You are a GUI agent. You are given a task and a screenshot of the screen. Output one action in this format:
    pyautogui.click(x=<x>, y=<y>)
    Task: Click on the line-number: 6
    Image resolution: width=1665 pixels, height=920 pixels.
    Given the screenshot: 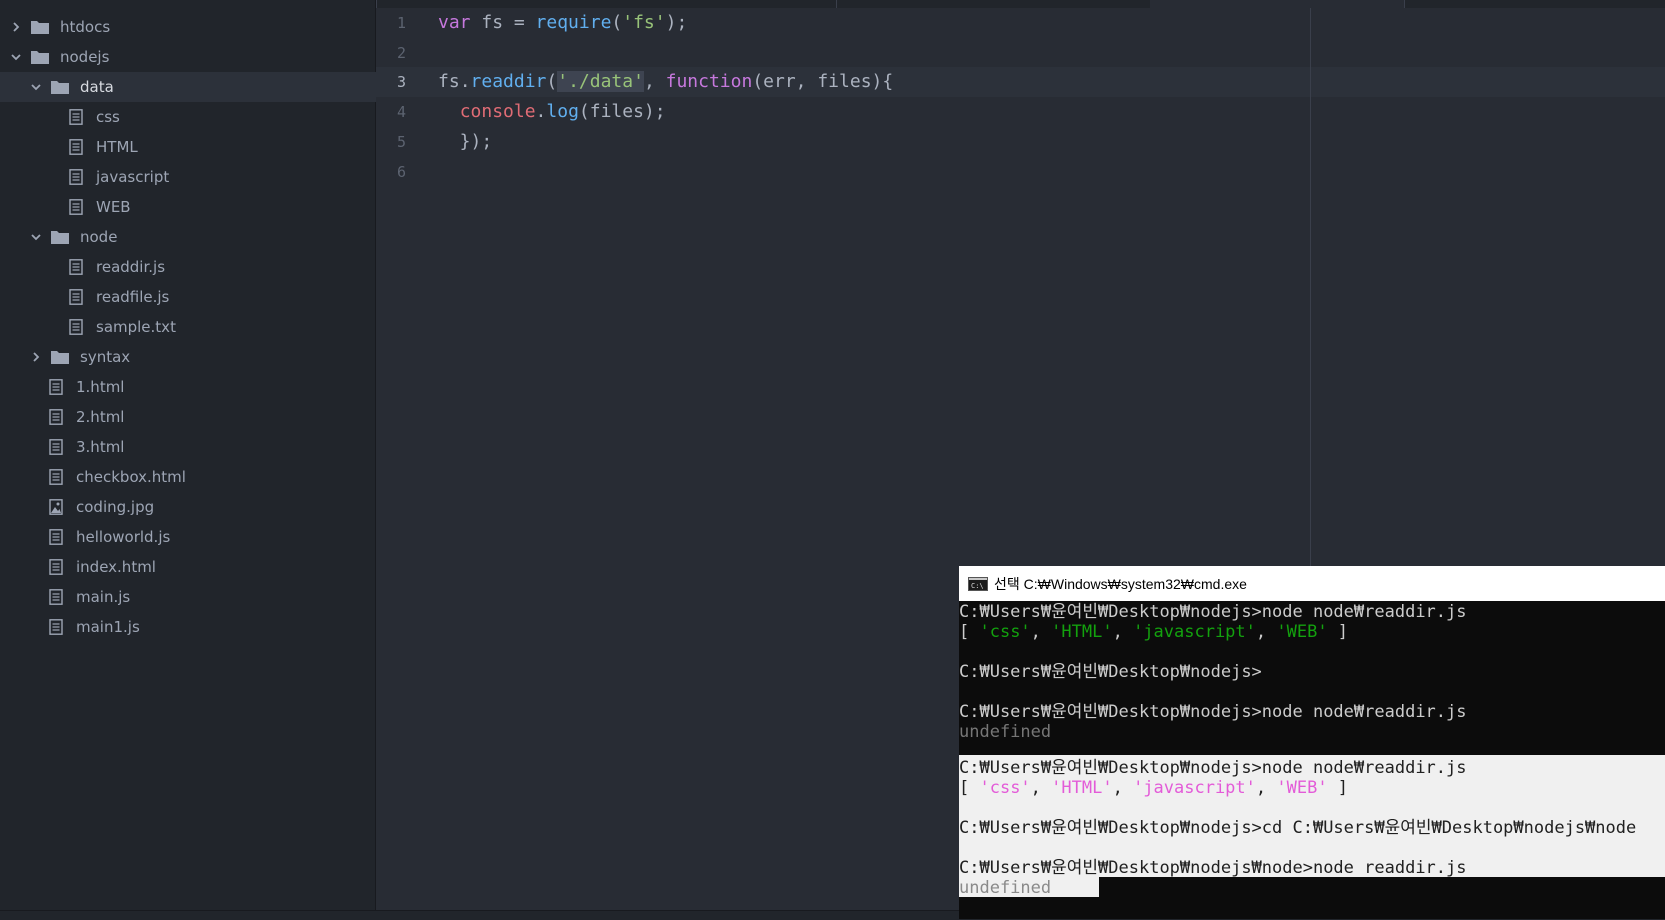 What is the action you would take?
    pyautogui.click(x=401, y=172)
    